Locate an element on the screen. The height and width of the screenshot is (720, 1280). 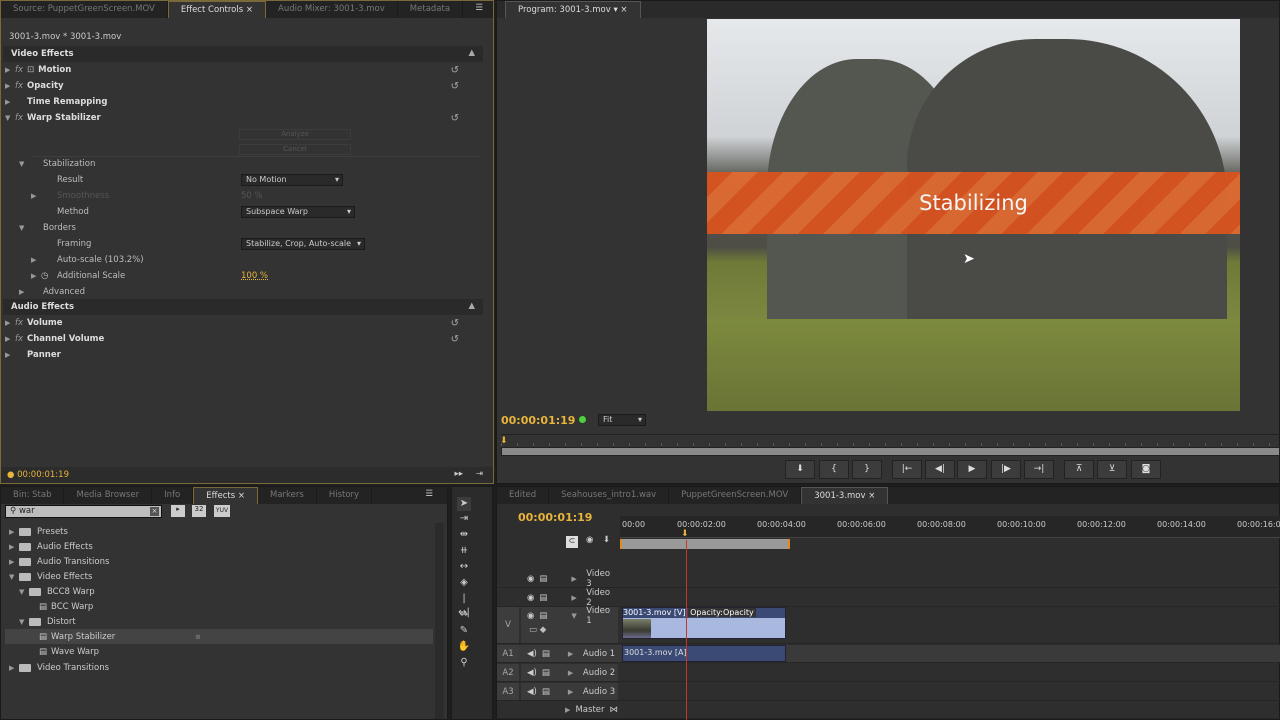
result-dropdown: No Motion is located at coordinates (292, 180).